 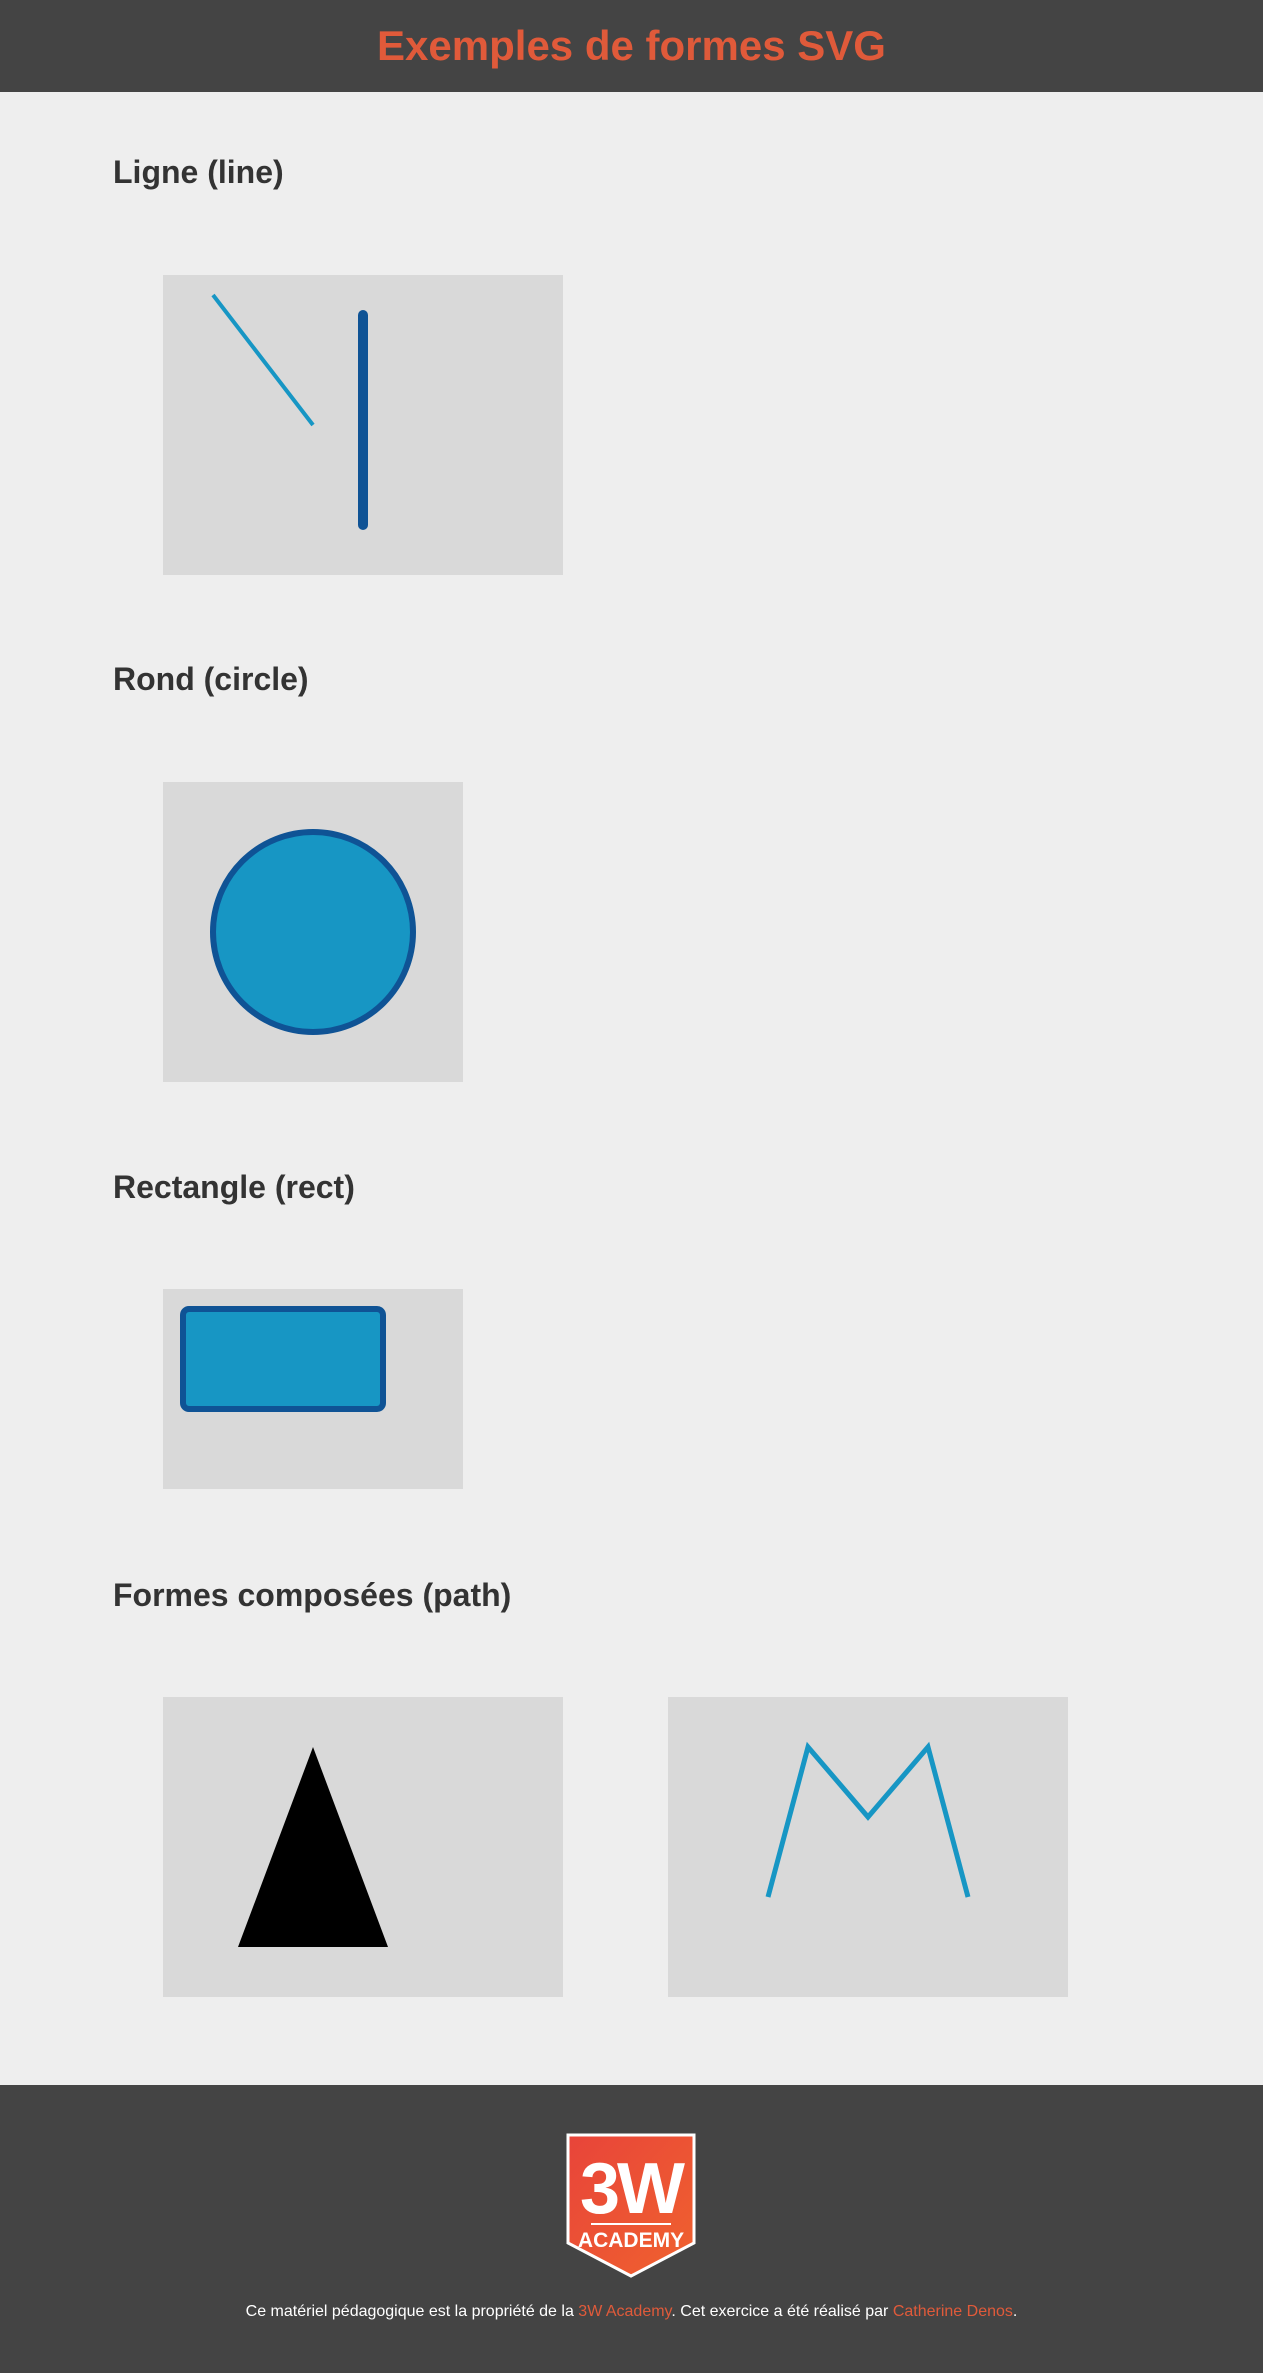 I want to click on academy-link: 3W Academy, so click(x=624, y=2311).